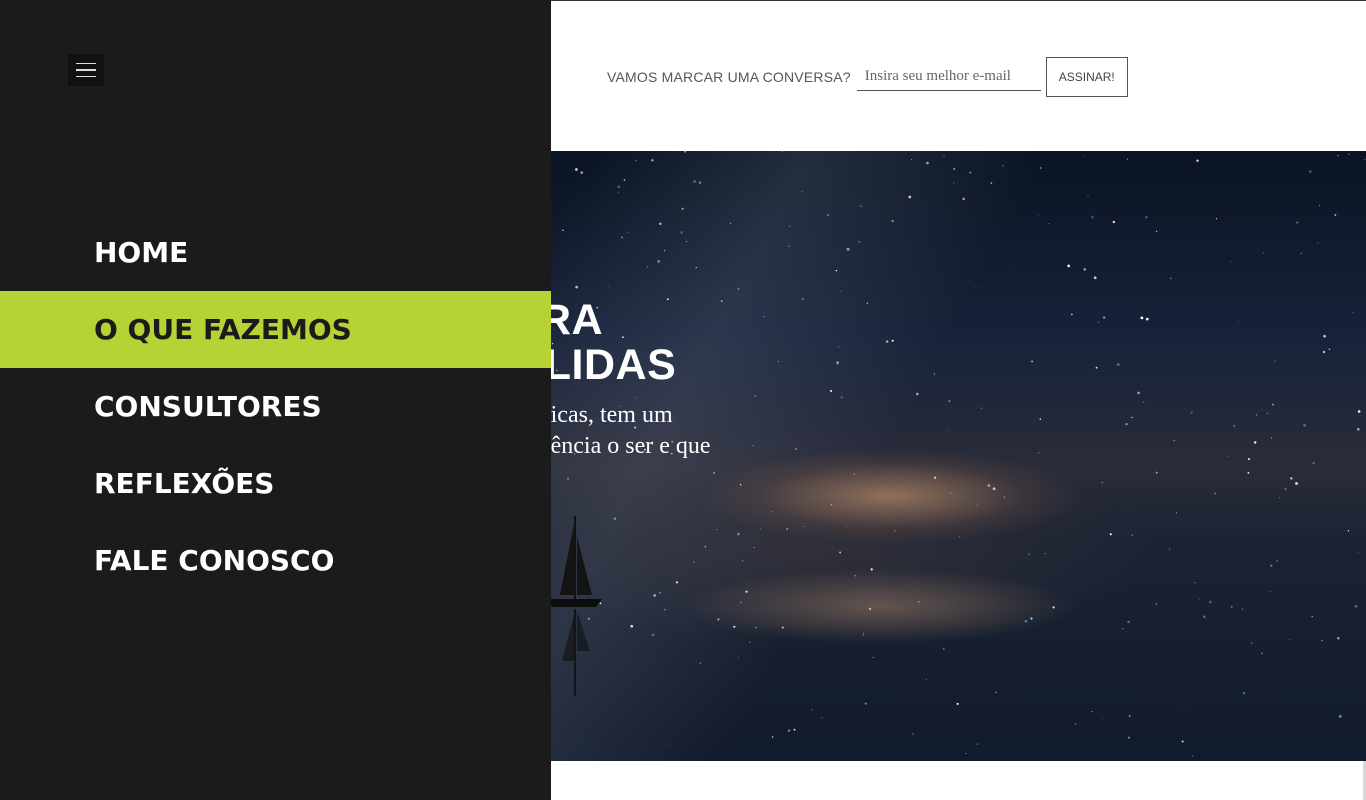 The width and height of the screenshot is (1366, 800). What do you see at coordinates (86, 63) in the screenshot?
I see `hamburger-line` at bounding box center [86, 63].